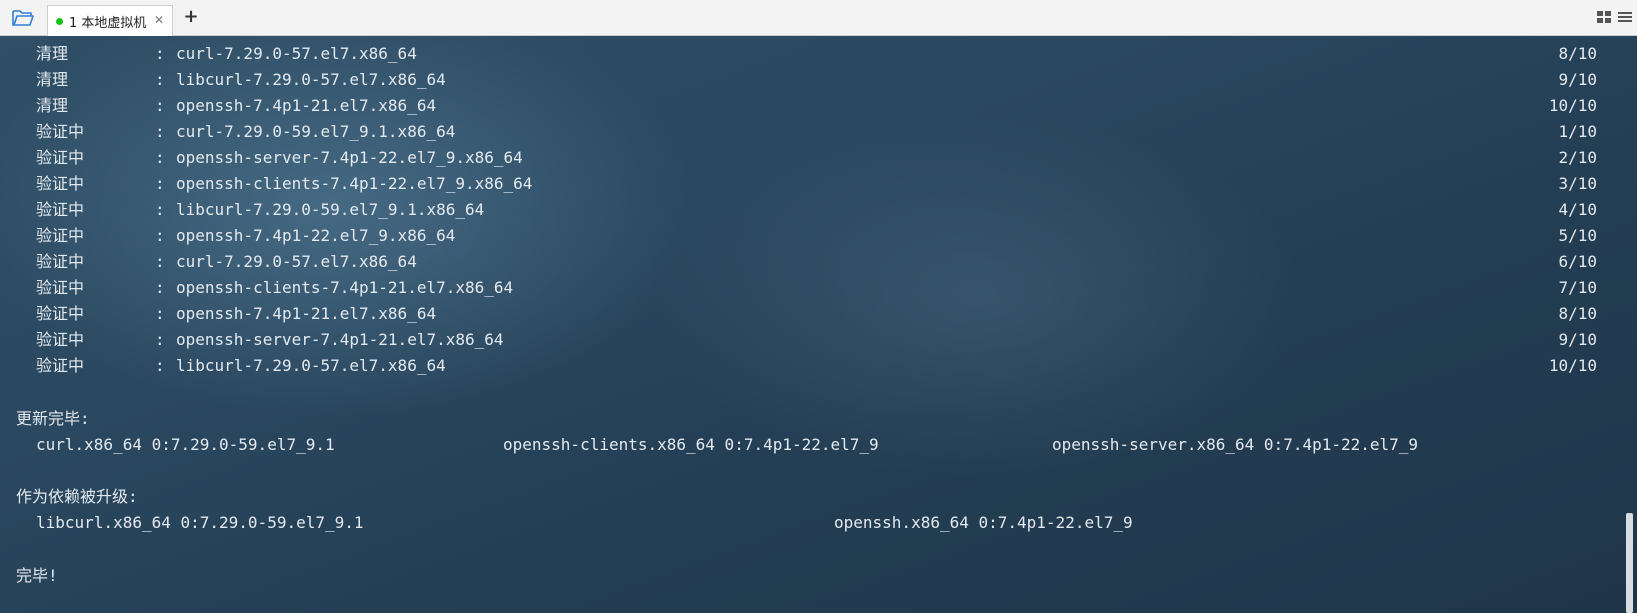  I want to click on close-icon: ✕, so click(159, 20).